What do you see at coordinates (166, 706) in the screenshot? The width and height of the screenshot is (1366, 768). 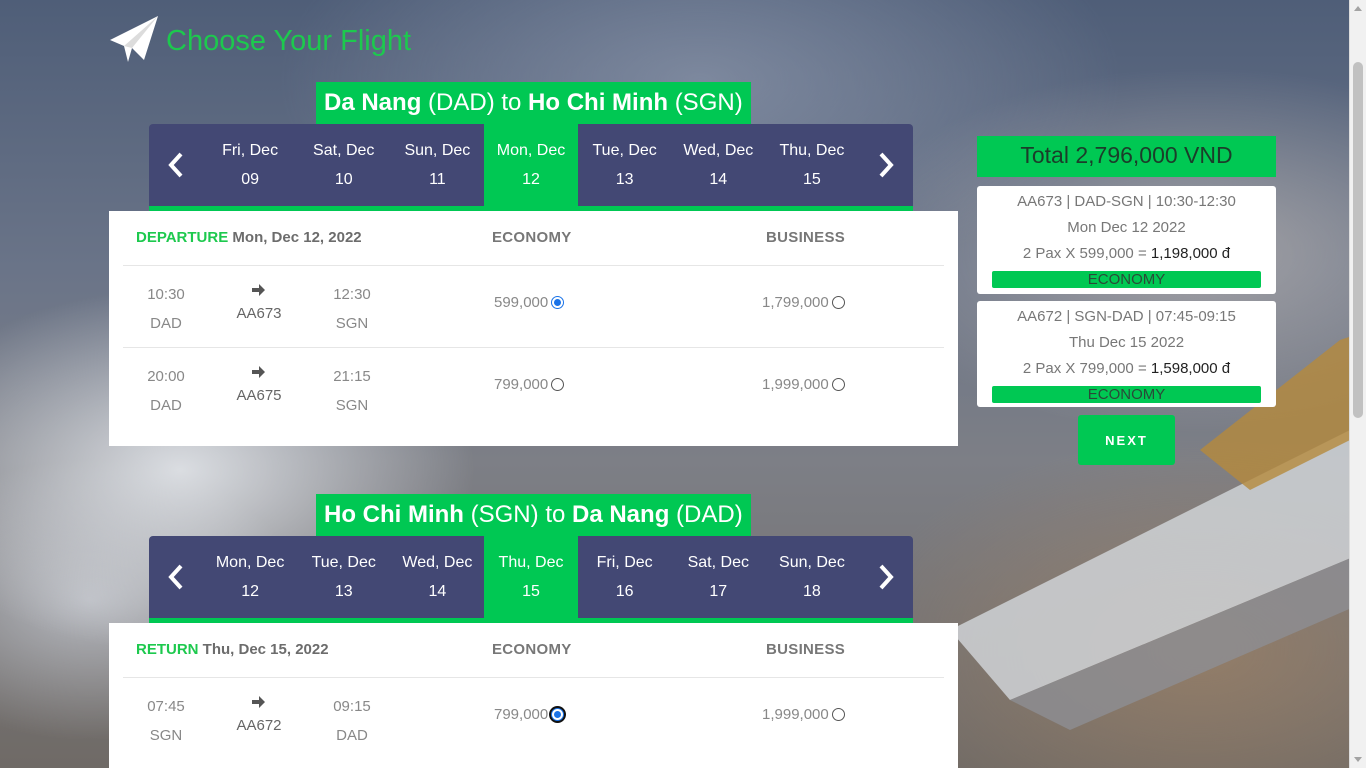 I see `departure-time: 07:45` at bounding box center [166, 706].